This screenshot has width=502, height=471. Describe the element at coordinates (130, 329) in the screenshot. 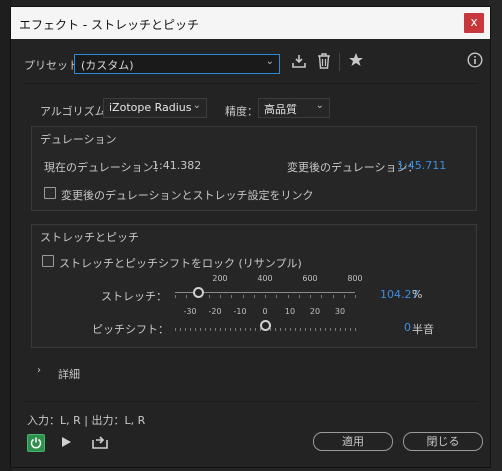

I see `pitch-shift-label: ピッチシフト：` at that location.